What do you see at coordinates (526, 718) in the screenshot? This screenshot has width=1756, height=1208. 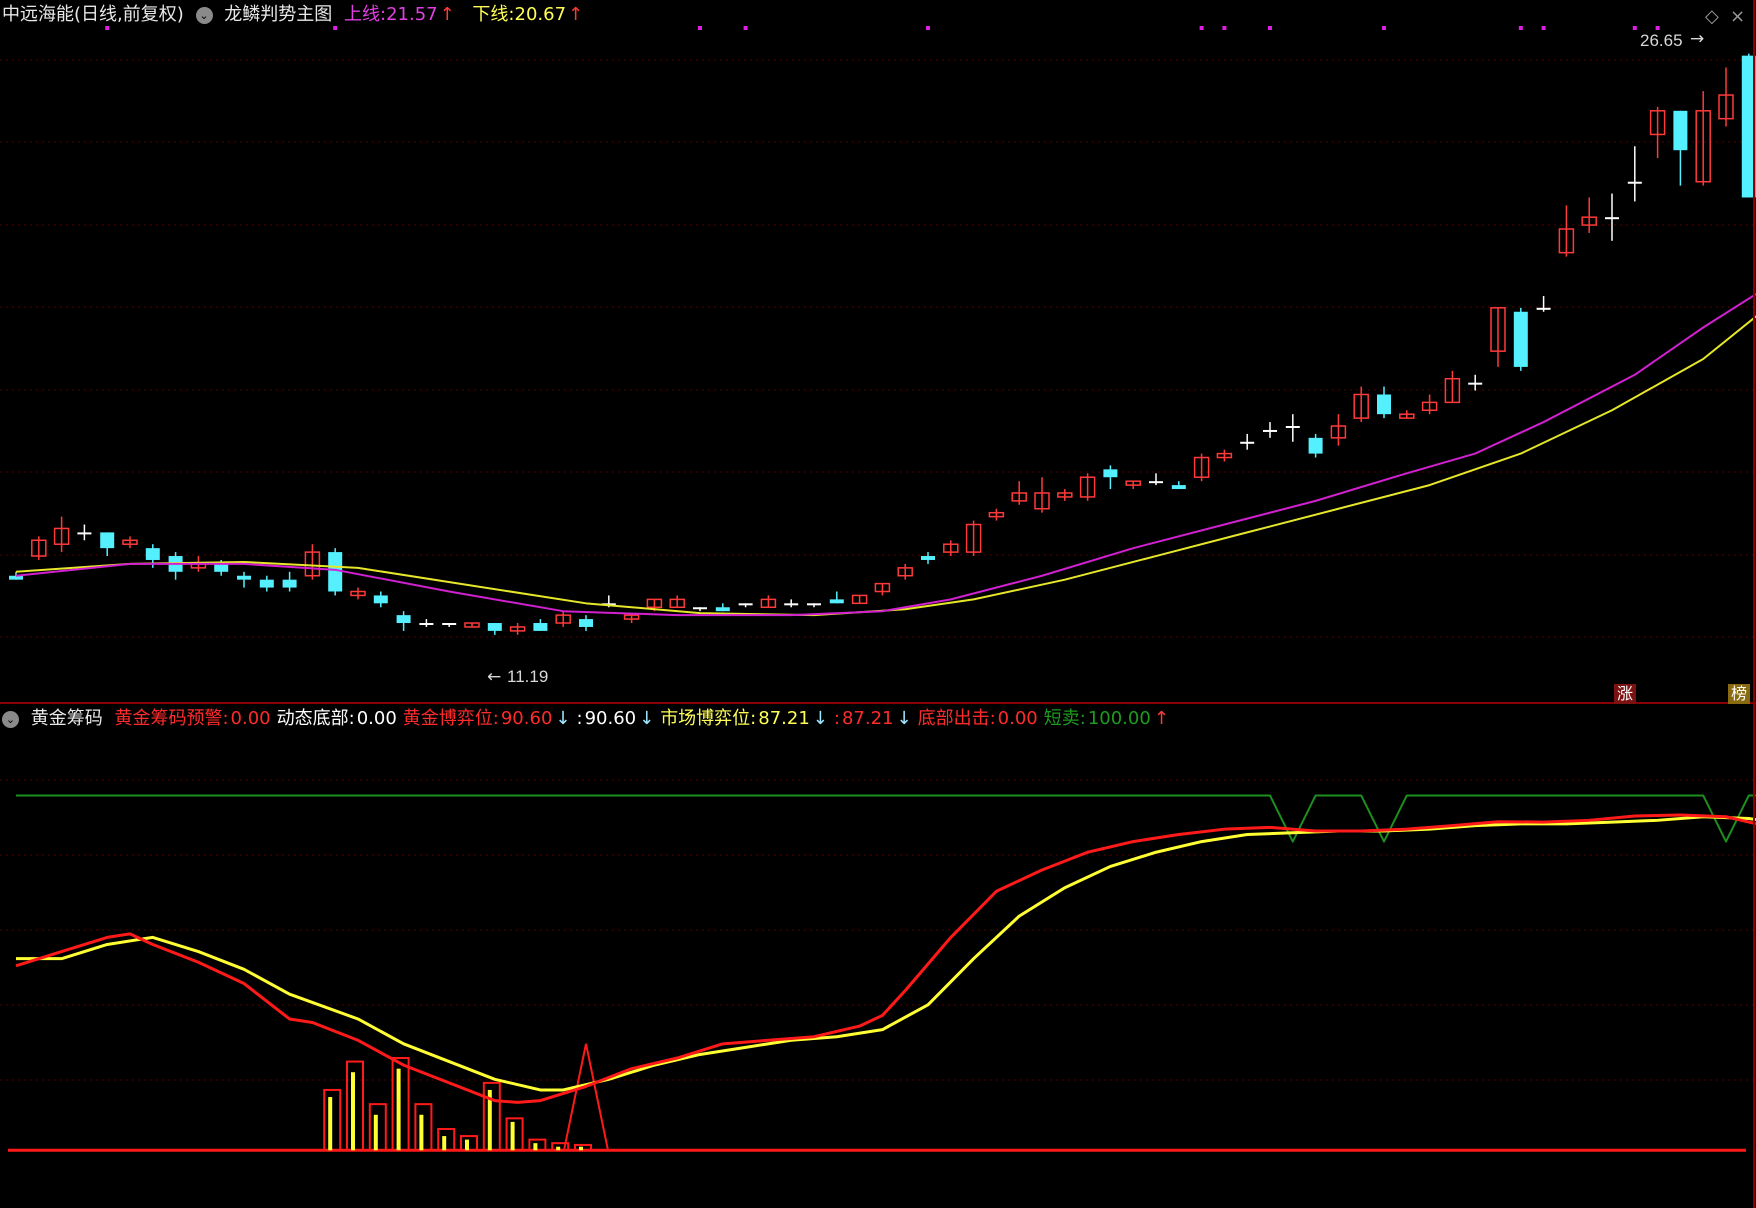 I see `sub-stat-value: 90.60` at bounding box center [526, 718].